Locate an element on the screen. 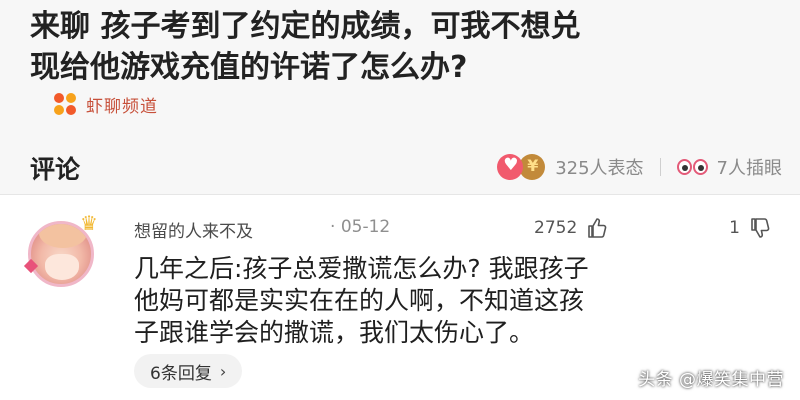  reactions-summary: 325人表态 7人插眼 is located at coordinates (639, 167).